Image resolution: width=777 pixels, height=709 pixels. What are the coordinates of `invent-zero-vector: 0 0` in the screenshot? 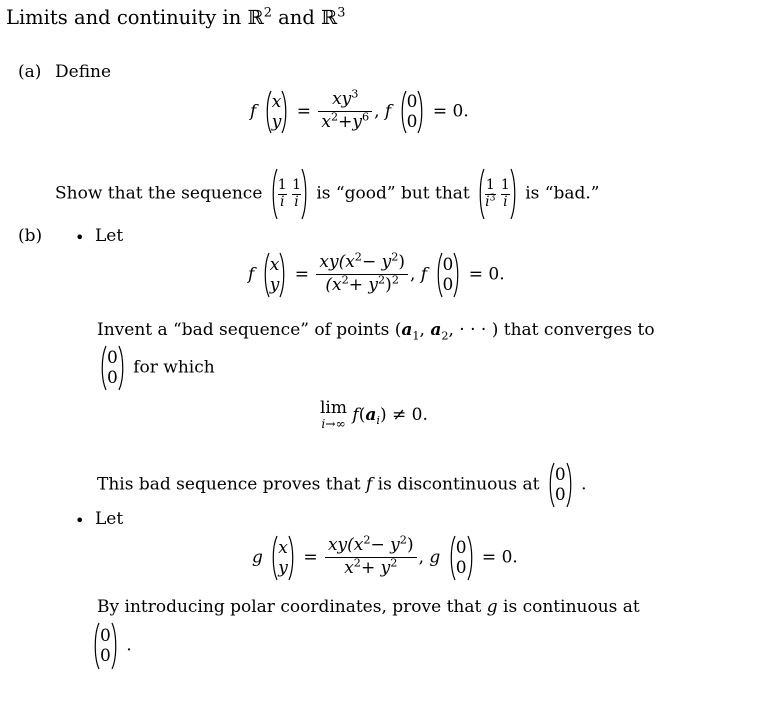 It's located at (112, 368).